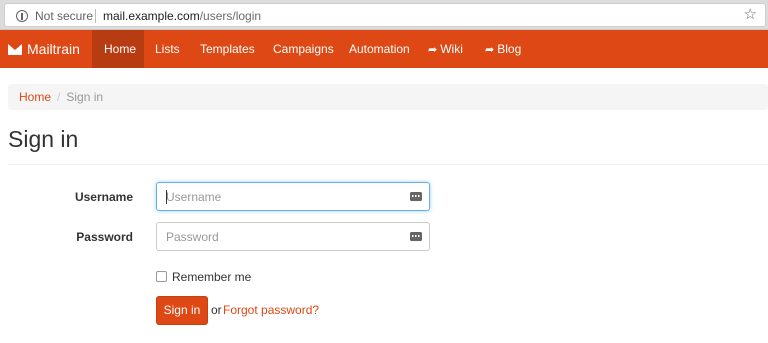 The image size is (768, 343). I want to click on nav-item-blog: ➦ Blog, so click(503, 49).